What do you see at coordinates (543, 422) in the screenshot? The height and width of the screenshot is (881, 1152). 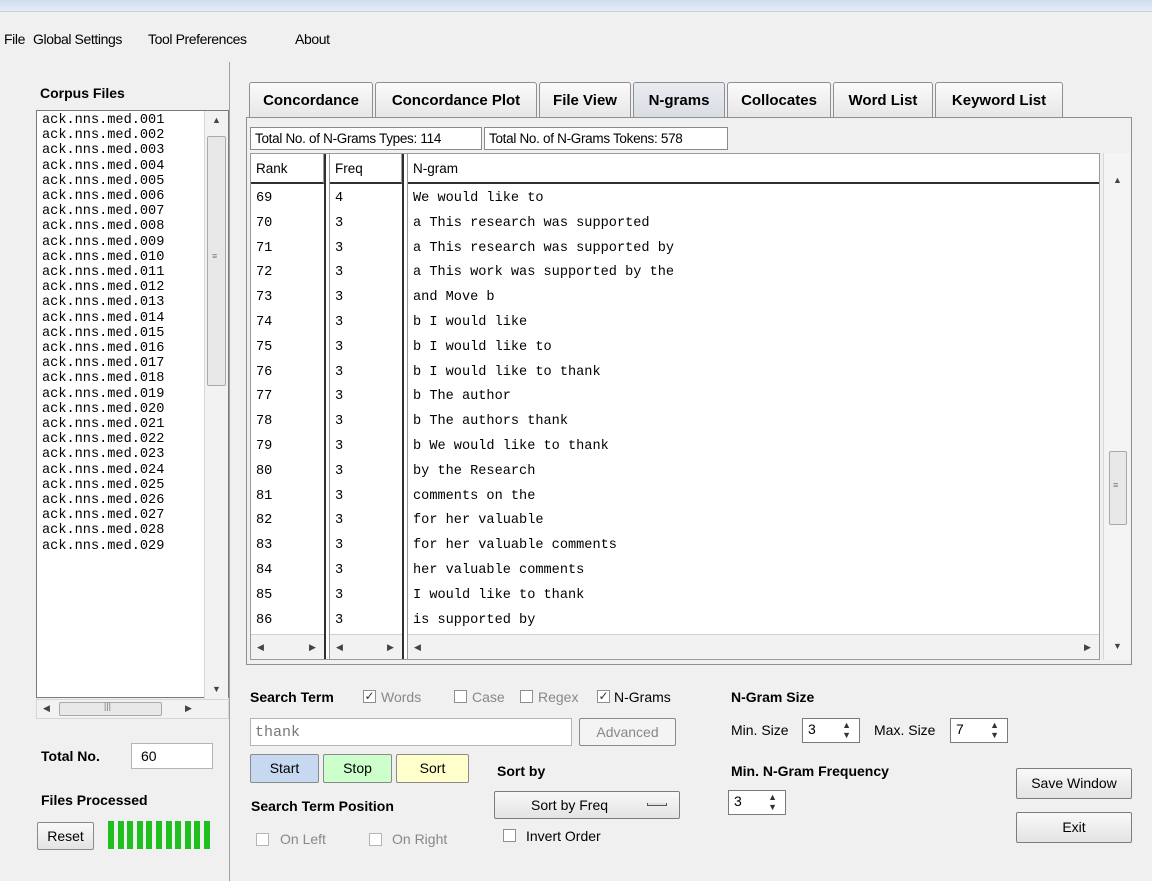 I see `table-cell-ngram: b The authors thank` at bounding box center [543, 422].